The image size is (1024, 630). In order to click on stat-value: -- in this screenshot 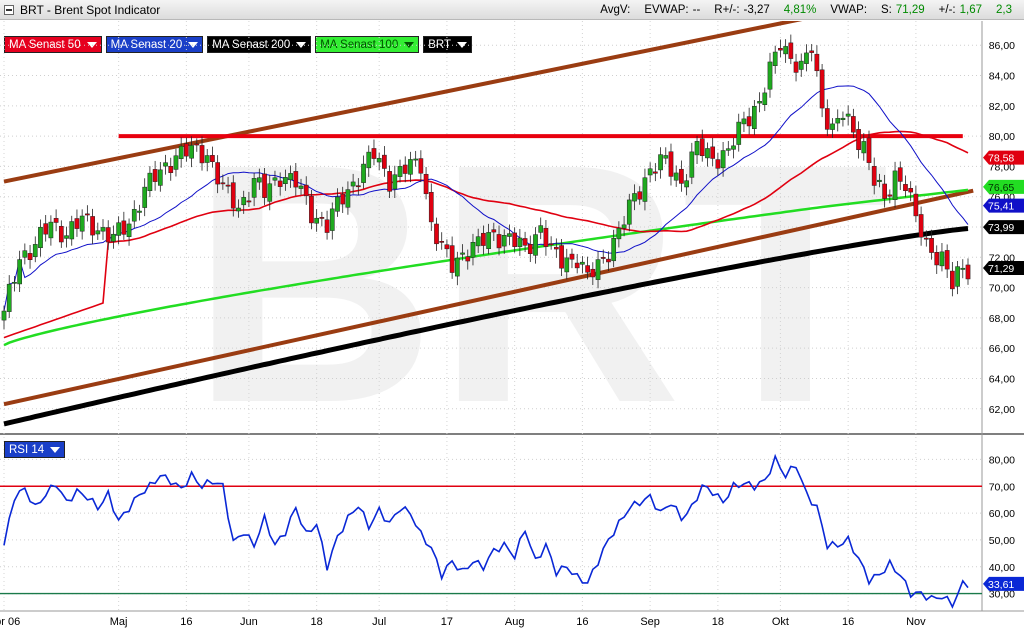, I will do `click(696, 9)`.